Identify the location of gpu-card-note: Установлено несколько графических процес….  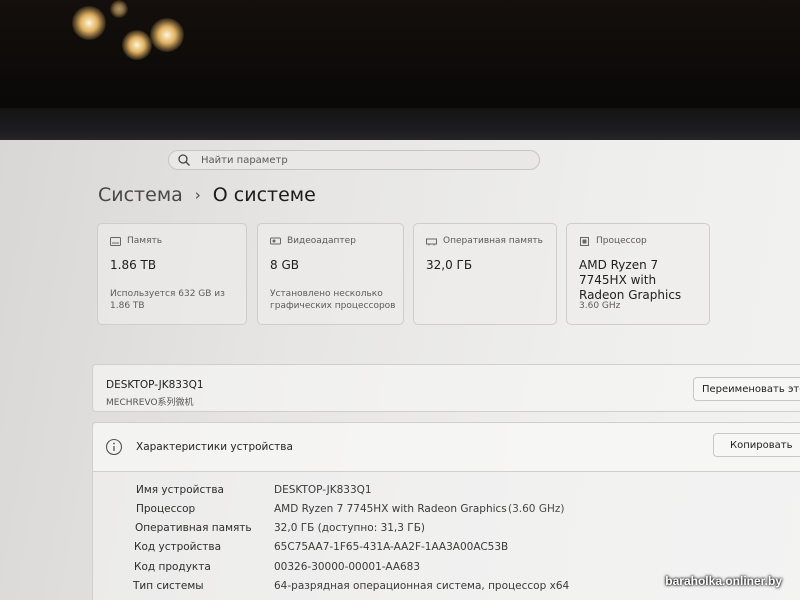
(333, 300).